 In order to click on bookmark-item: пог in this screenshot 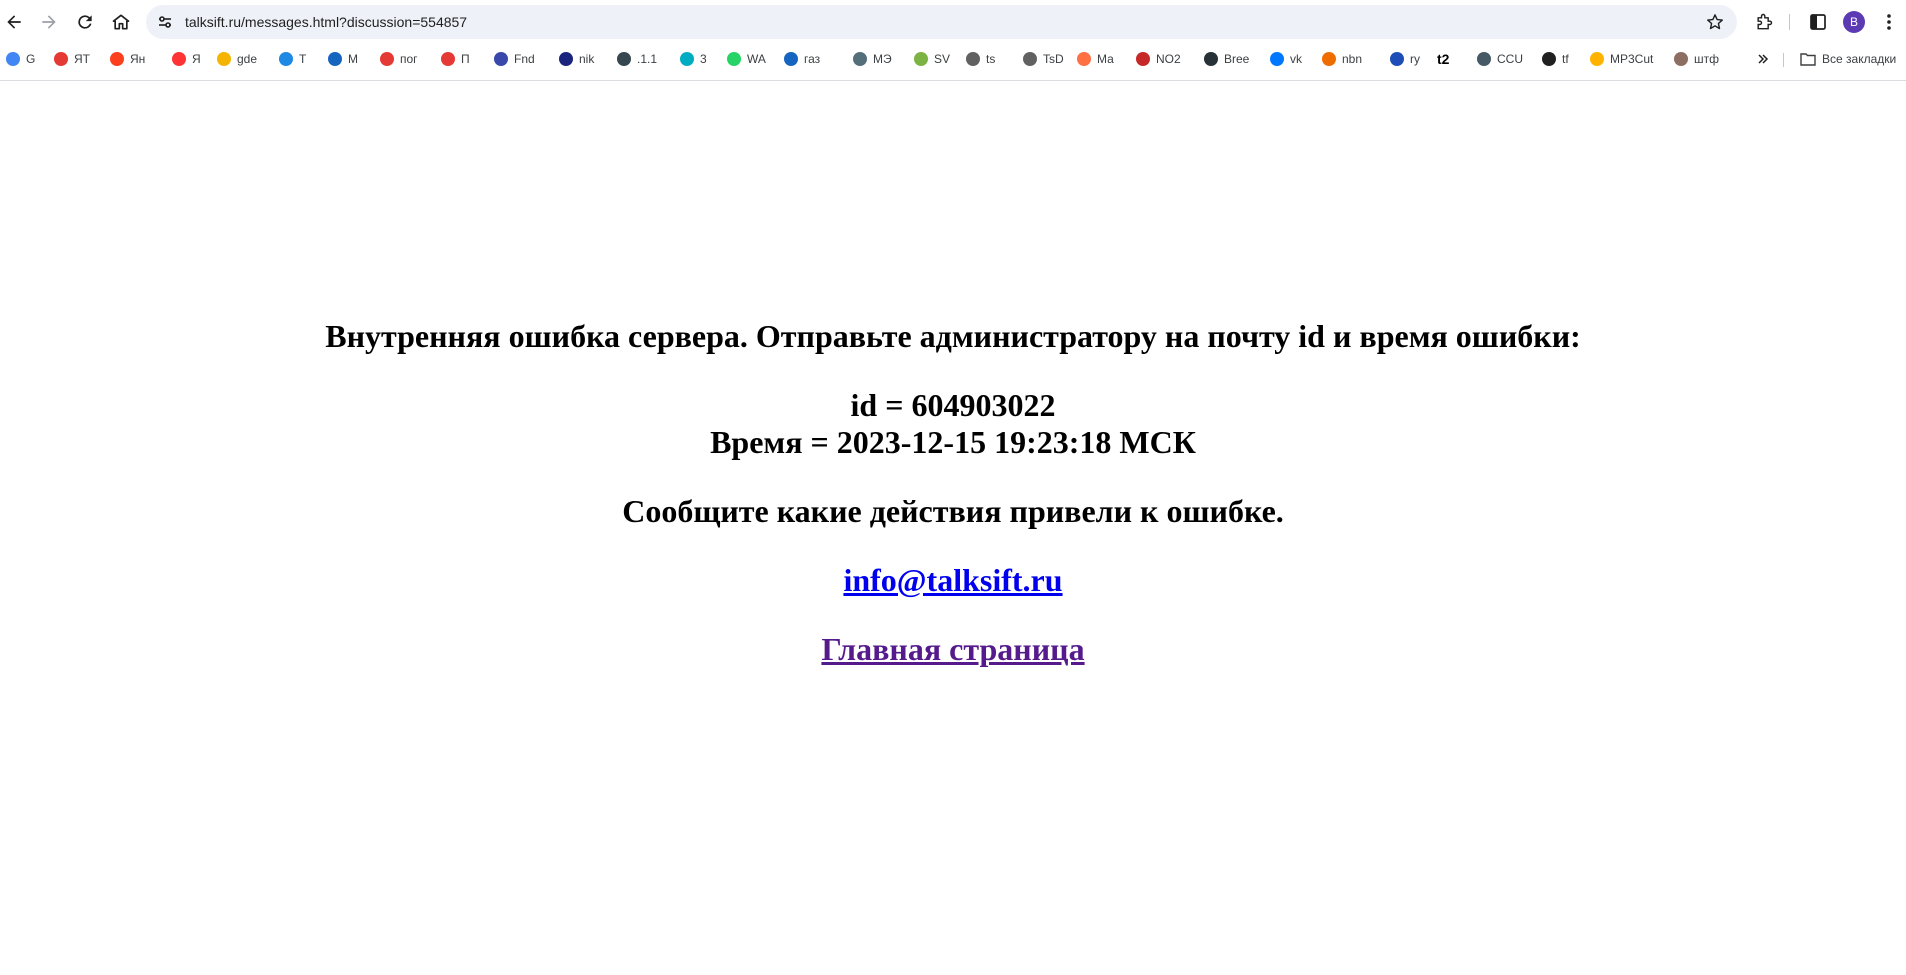, I will do `click(399, 59)`.